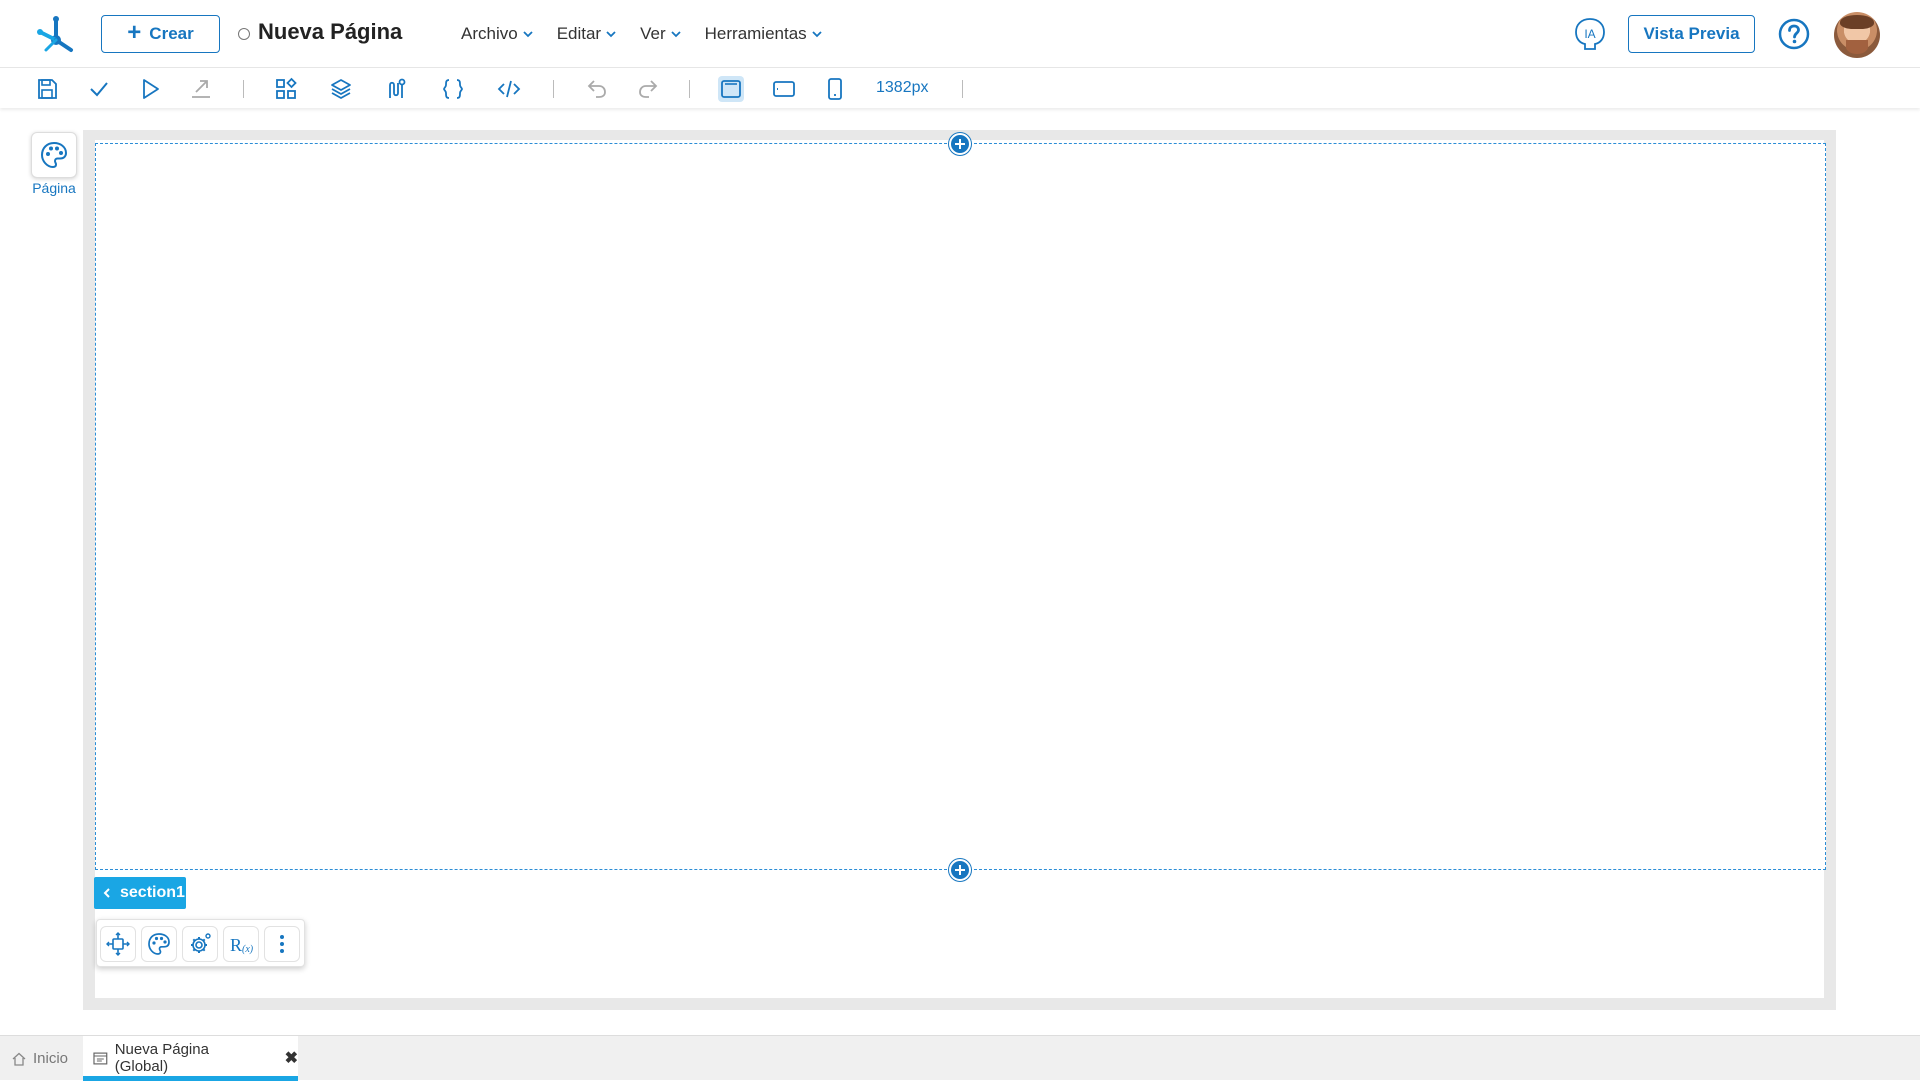 Image resolution: width=1920 pixels, height=1081 pixels. What do you see at coordinates (653, 33) in the screenshot?
I see `menu-ver-label: Ver` at bounding box center [653, 33].